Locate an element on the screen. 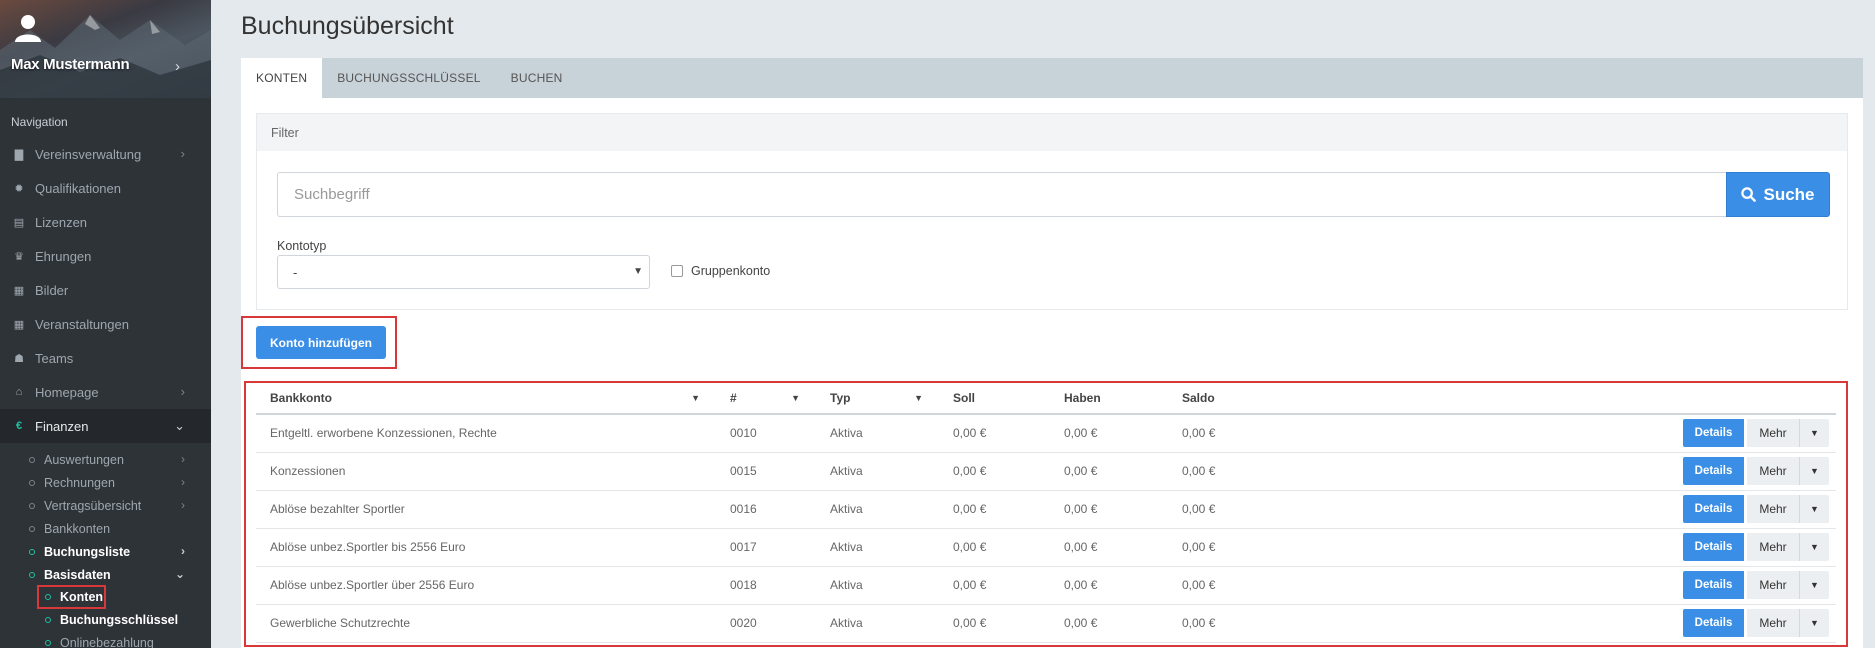  subnav2-item-label: Onlinebezahlung is located at coordinates (107, 641).